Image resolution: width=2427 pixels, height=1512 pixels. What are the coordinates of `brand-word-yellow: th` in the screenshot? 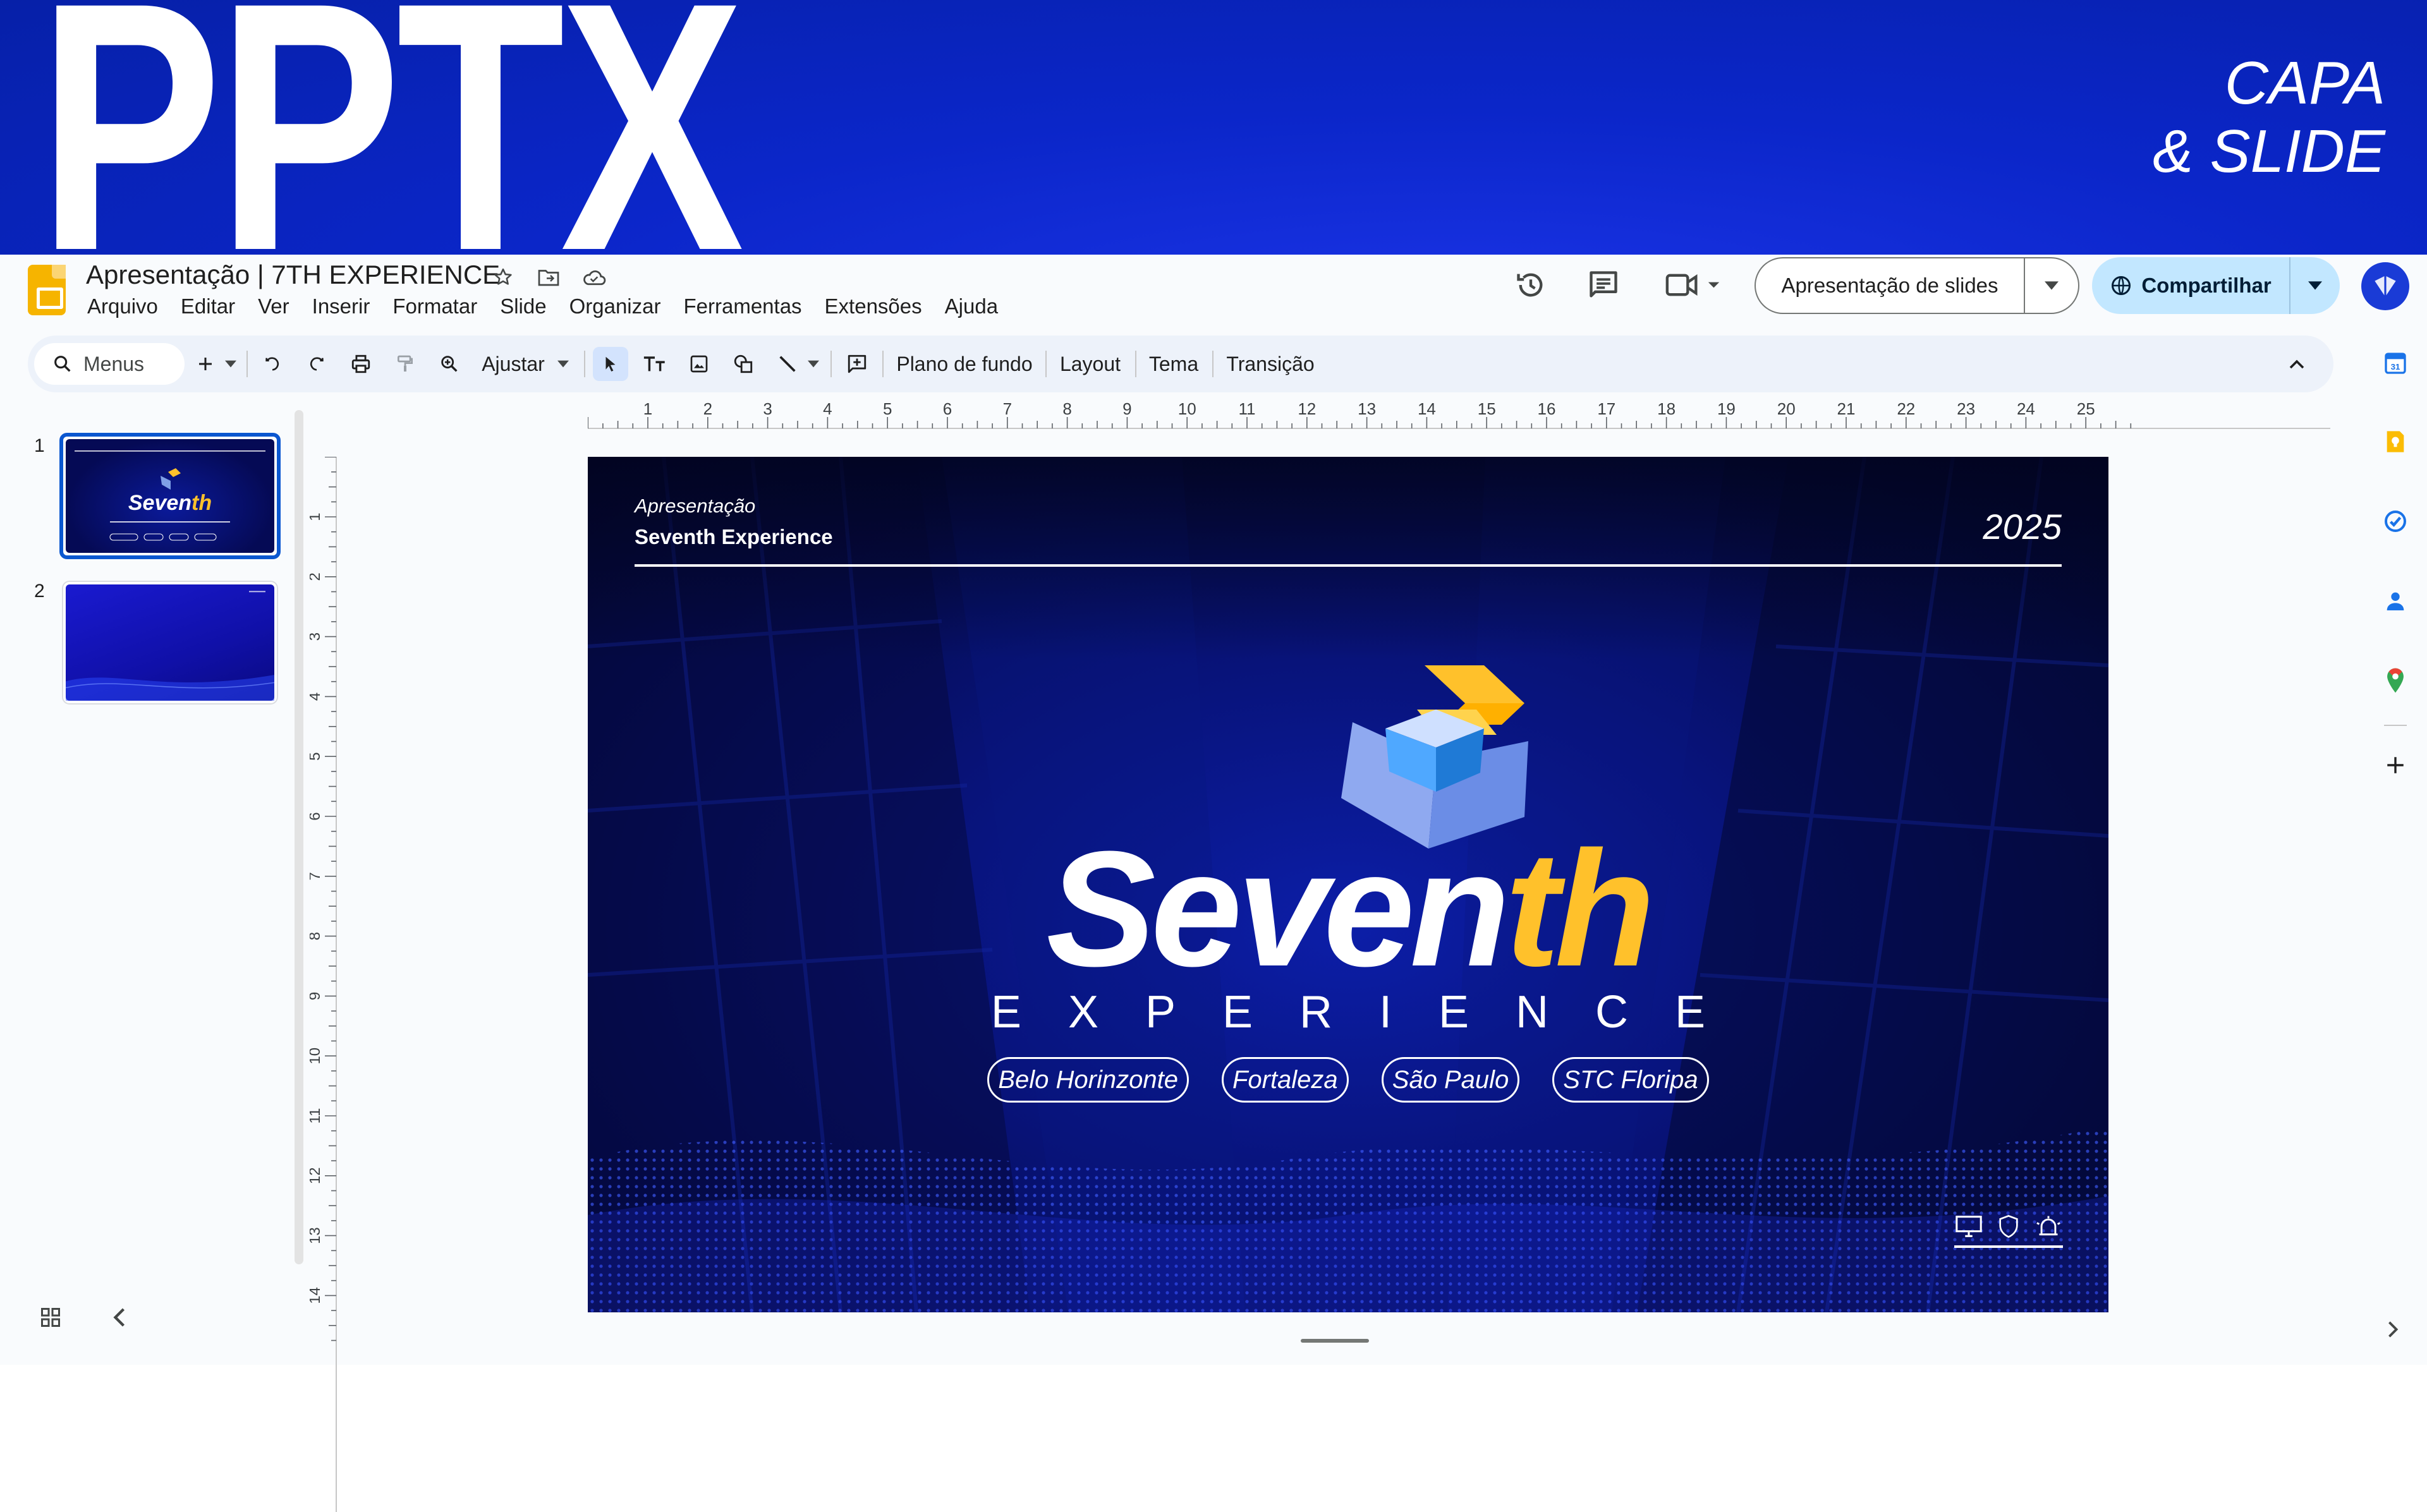 It's located at (1580, 909).